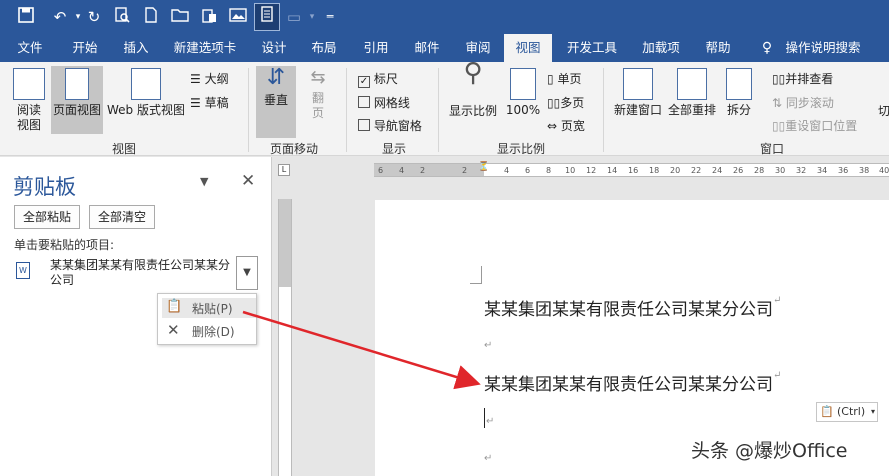 This screenshot has width=889, height=476. I want to click on zoom-button: ⚲ 显示比例, so click(473, 89).